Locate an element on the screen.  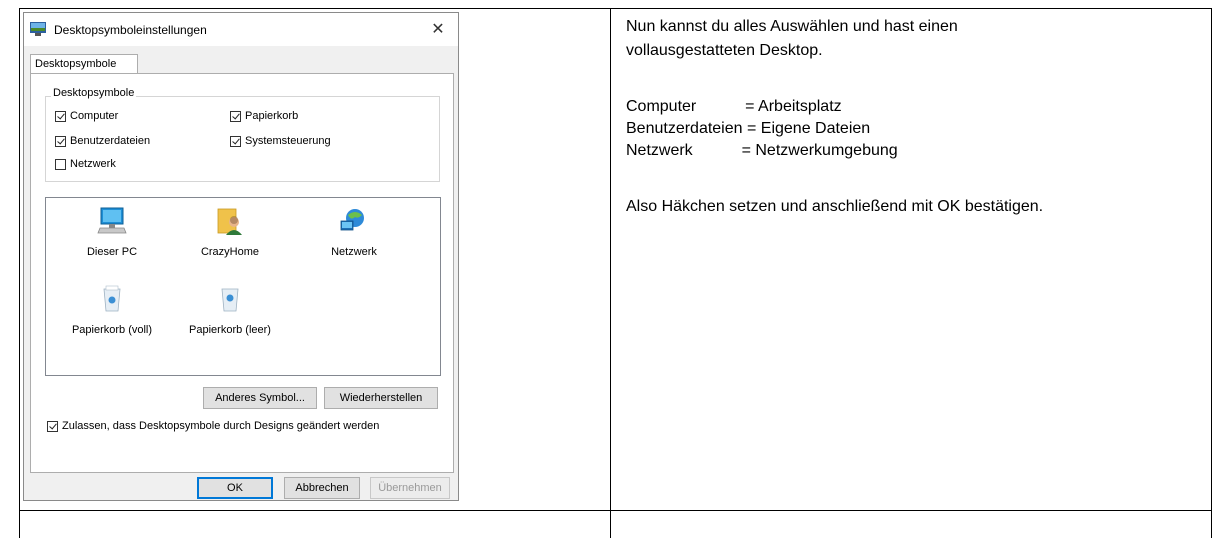
icon-label: Papierkorb (voll) is located at coordinates (112, 330).